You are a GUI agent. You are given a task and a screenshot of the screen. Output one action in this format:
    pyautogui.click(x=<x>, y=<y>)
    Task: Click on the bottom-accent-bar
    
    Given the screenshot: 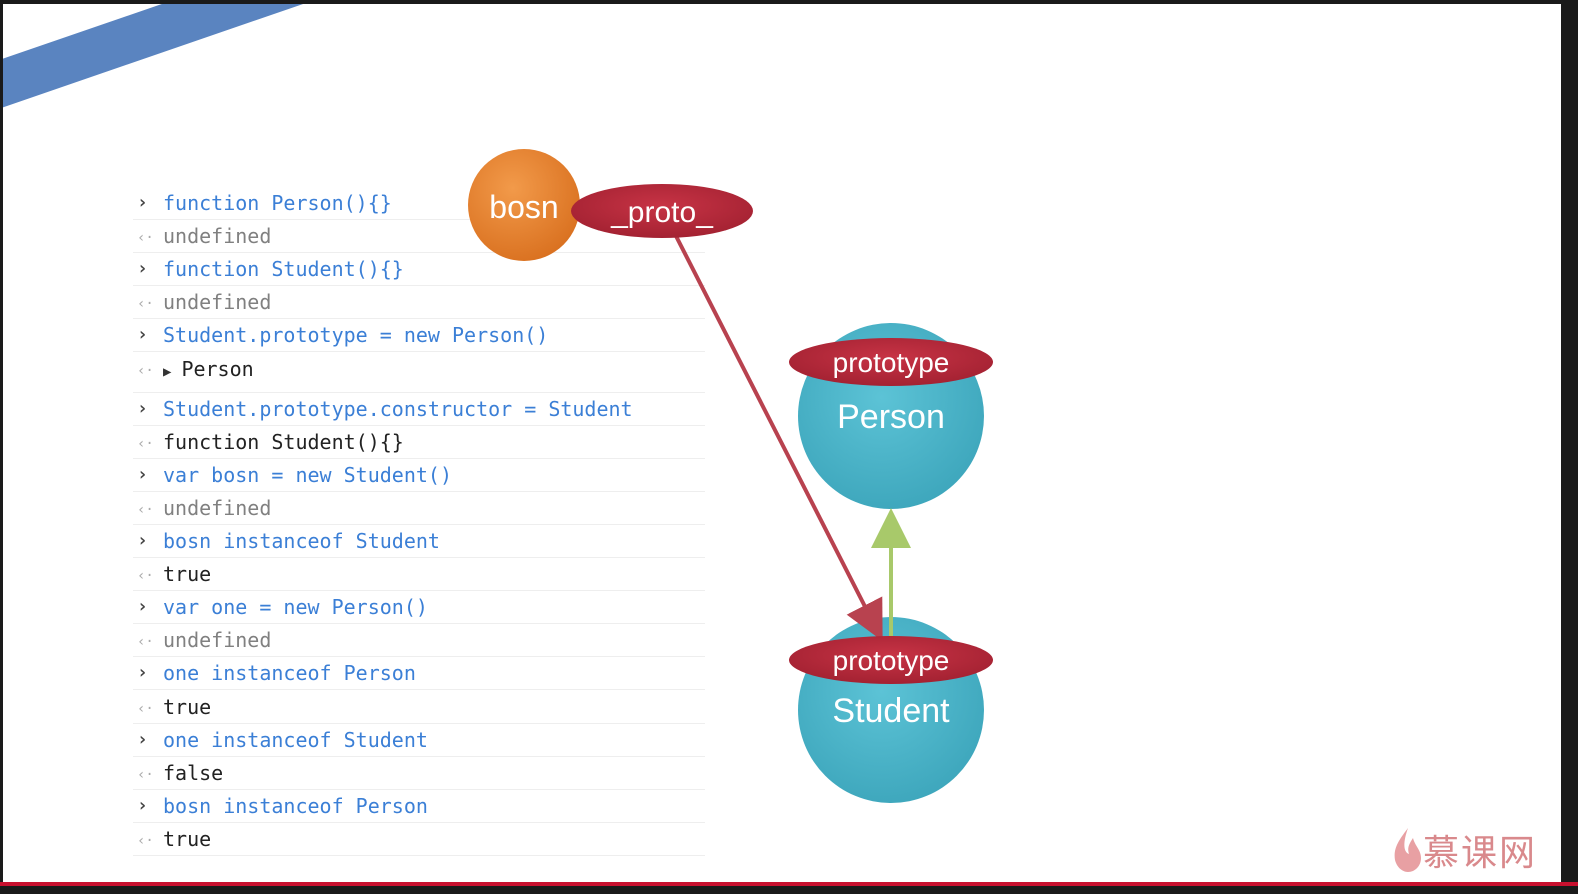 What is the action you would take?
    pyautogui.click(x=789, y=884)
    